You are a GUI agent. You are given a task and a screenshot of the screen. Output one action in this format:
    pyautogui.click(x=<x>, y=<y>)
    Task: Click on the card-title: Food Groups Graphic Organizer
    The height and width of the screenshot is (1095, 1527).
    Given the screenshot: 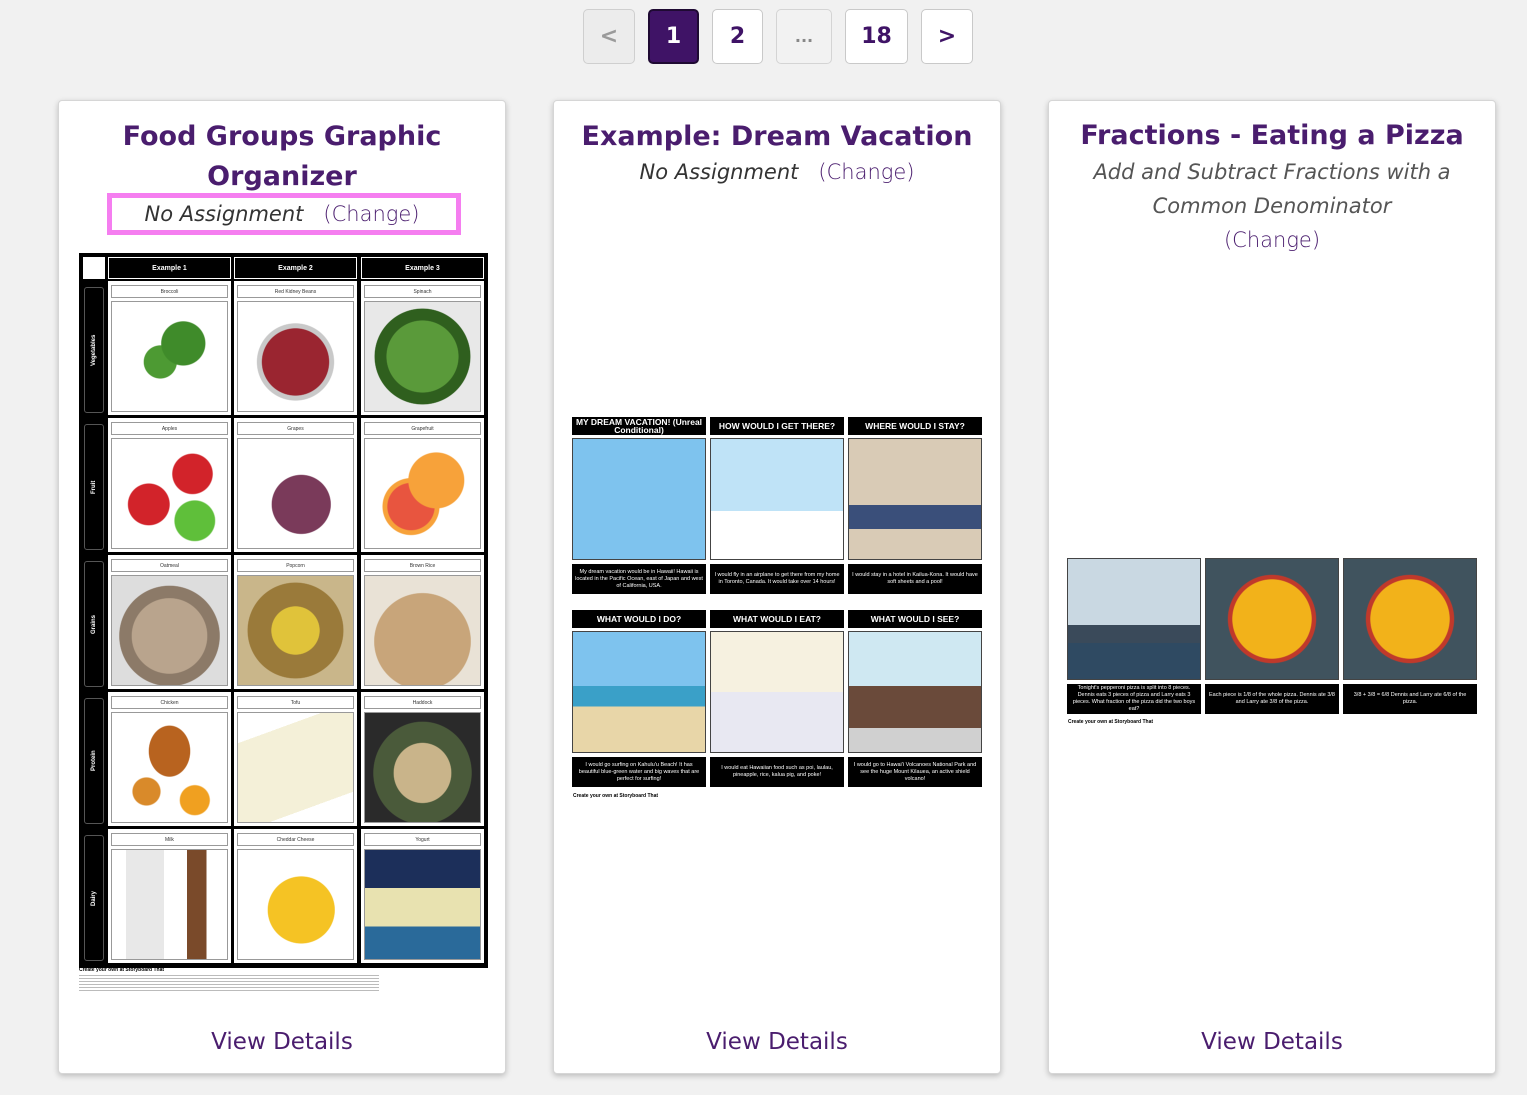 What is the action you would take?
    pyautogui.click(x=282, y=157)
    